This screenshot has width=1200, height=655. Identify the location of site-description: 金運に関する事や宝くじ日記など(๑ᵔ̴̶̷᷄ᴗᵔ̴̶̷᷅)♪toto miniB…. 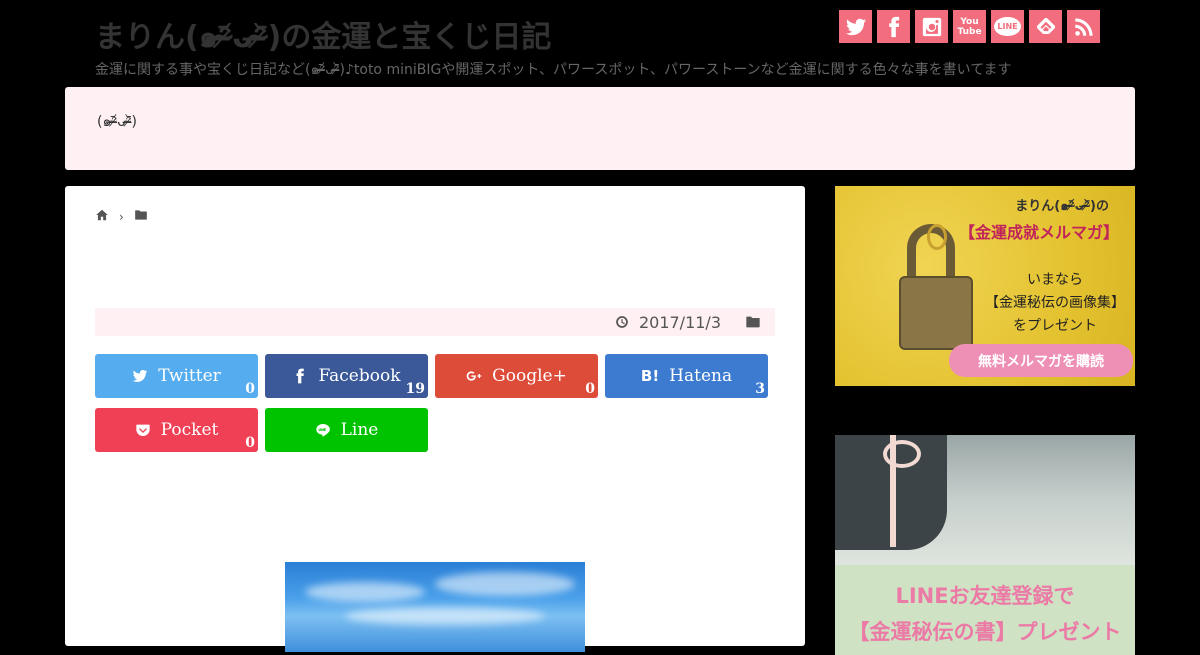
(553, 70).